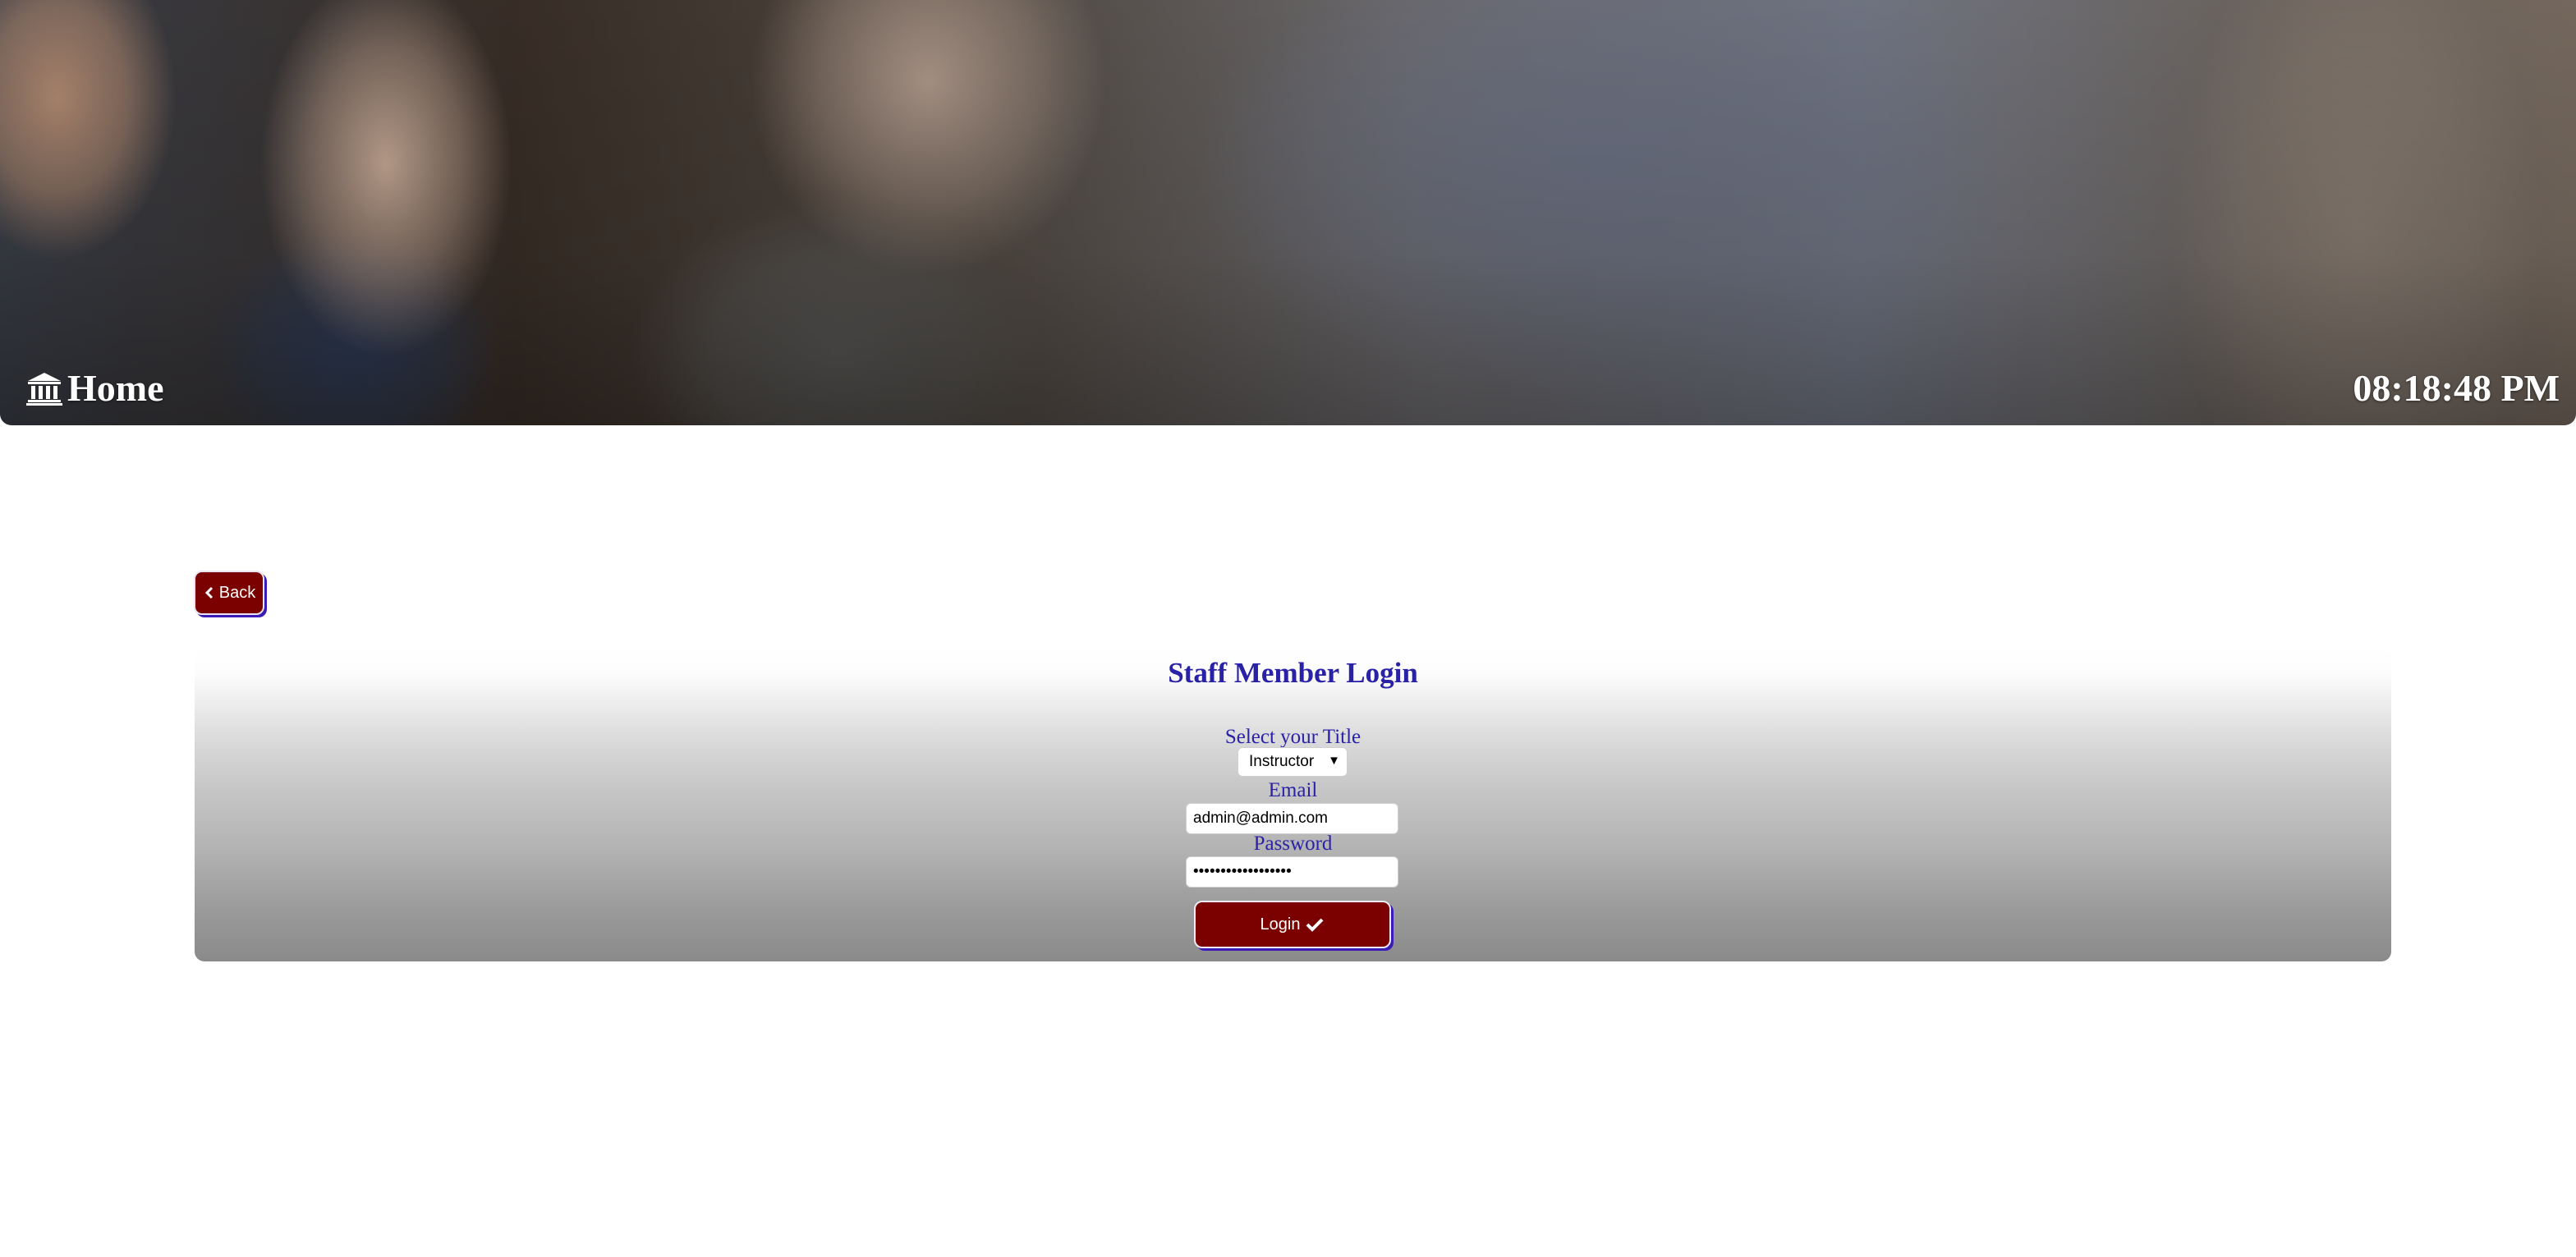 The height and width of the screenshot is (1257, 2576). I want to click on home-label: Home, so click(115, 388).